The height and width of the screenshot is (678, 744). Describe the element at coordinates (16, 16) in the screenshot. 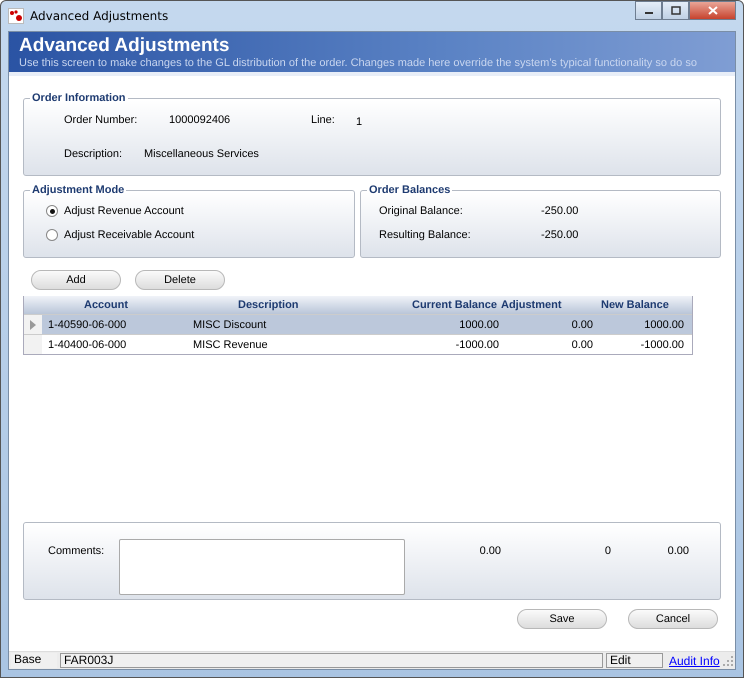

I see `app-icon` at that location.